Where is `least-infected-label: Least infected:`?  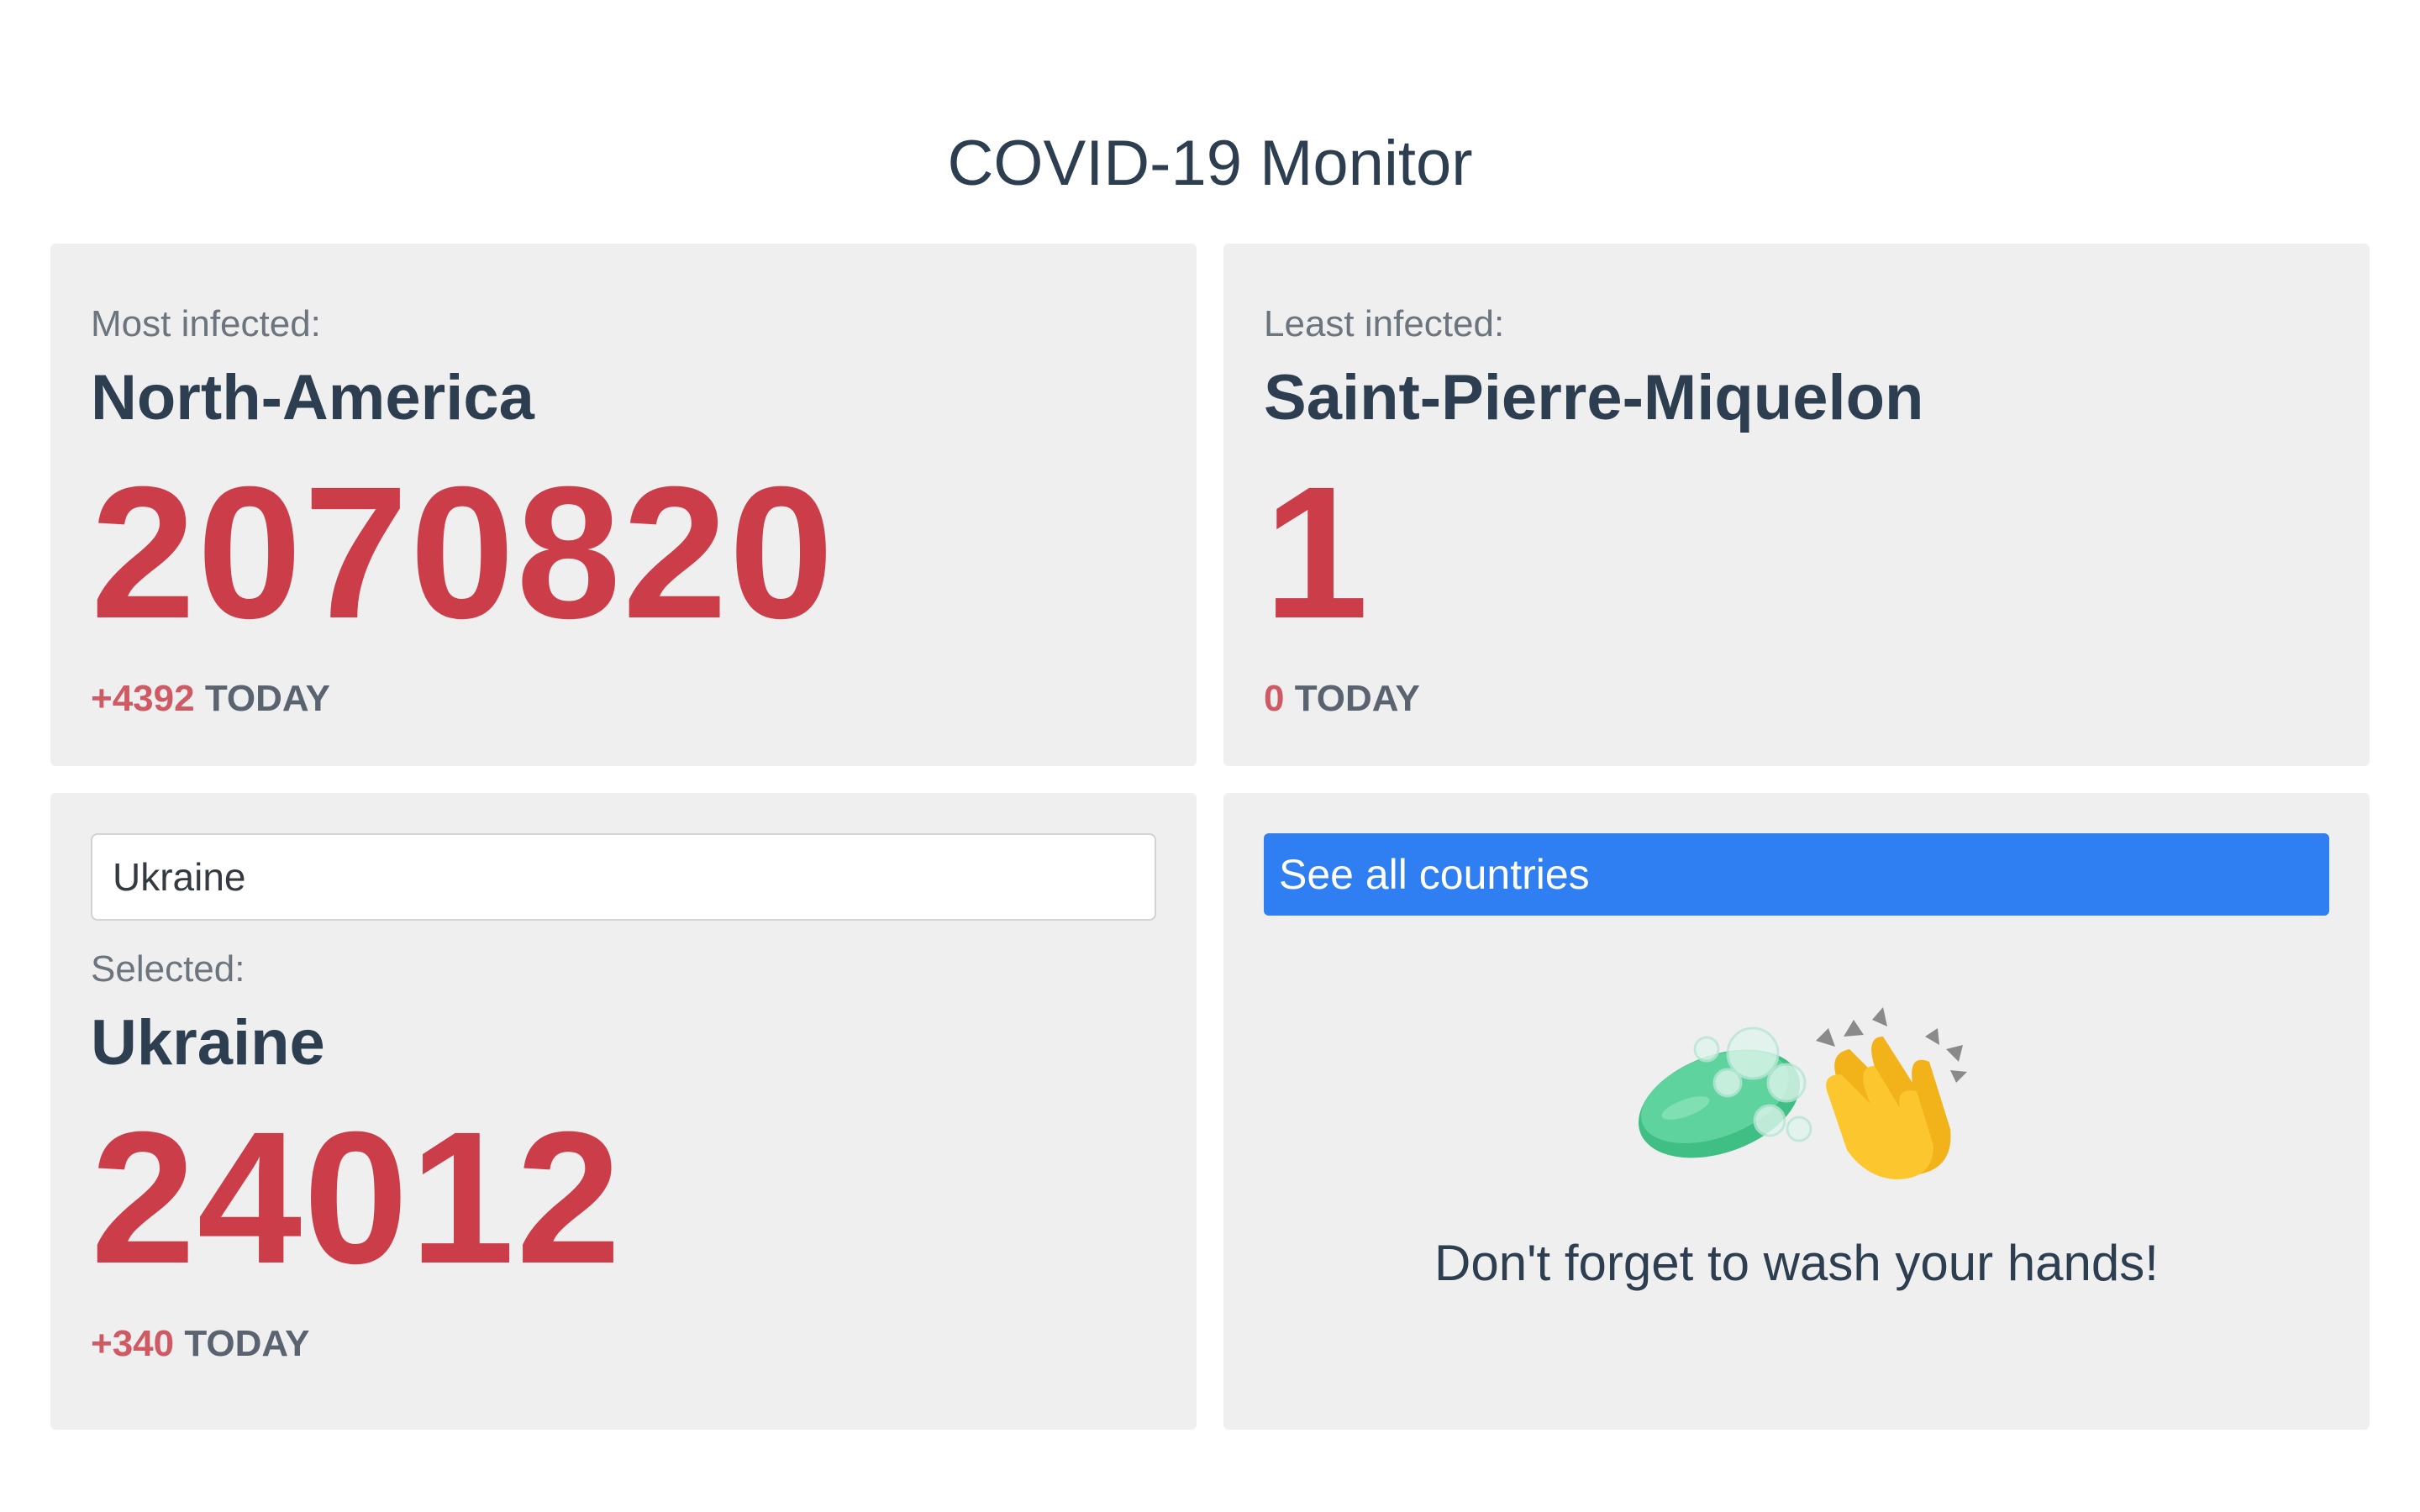
least-infected-label: Least infected: is located at coordinates (1384, 323).